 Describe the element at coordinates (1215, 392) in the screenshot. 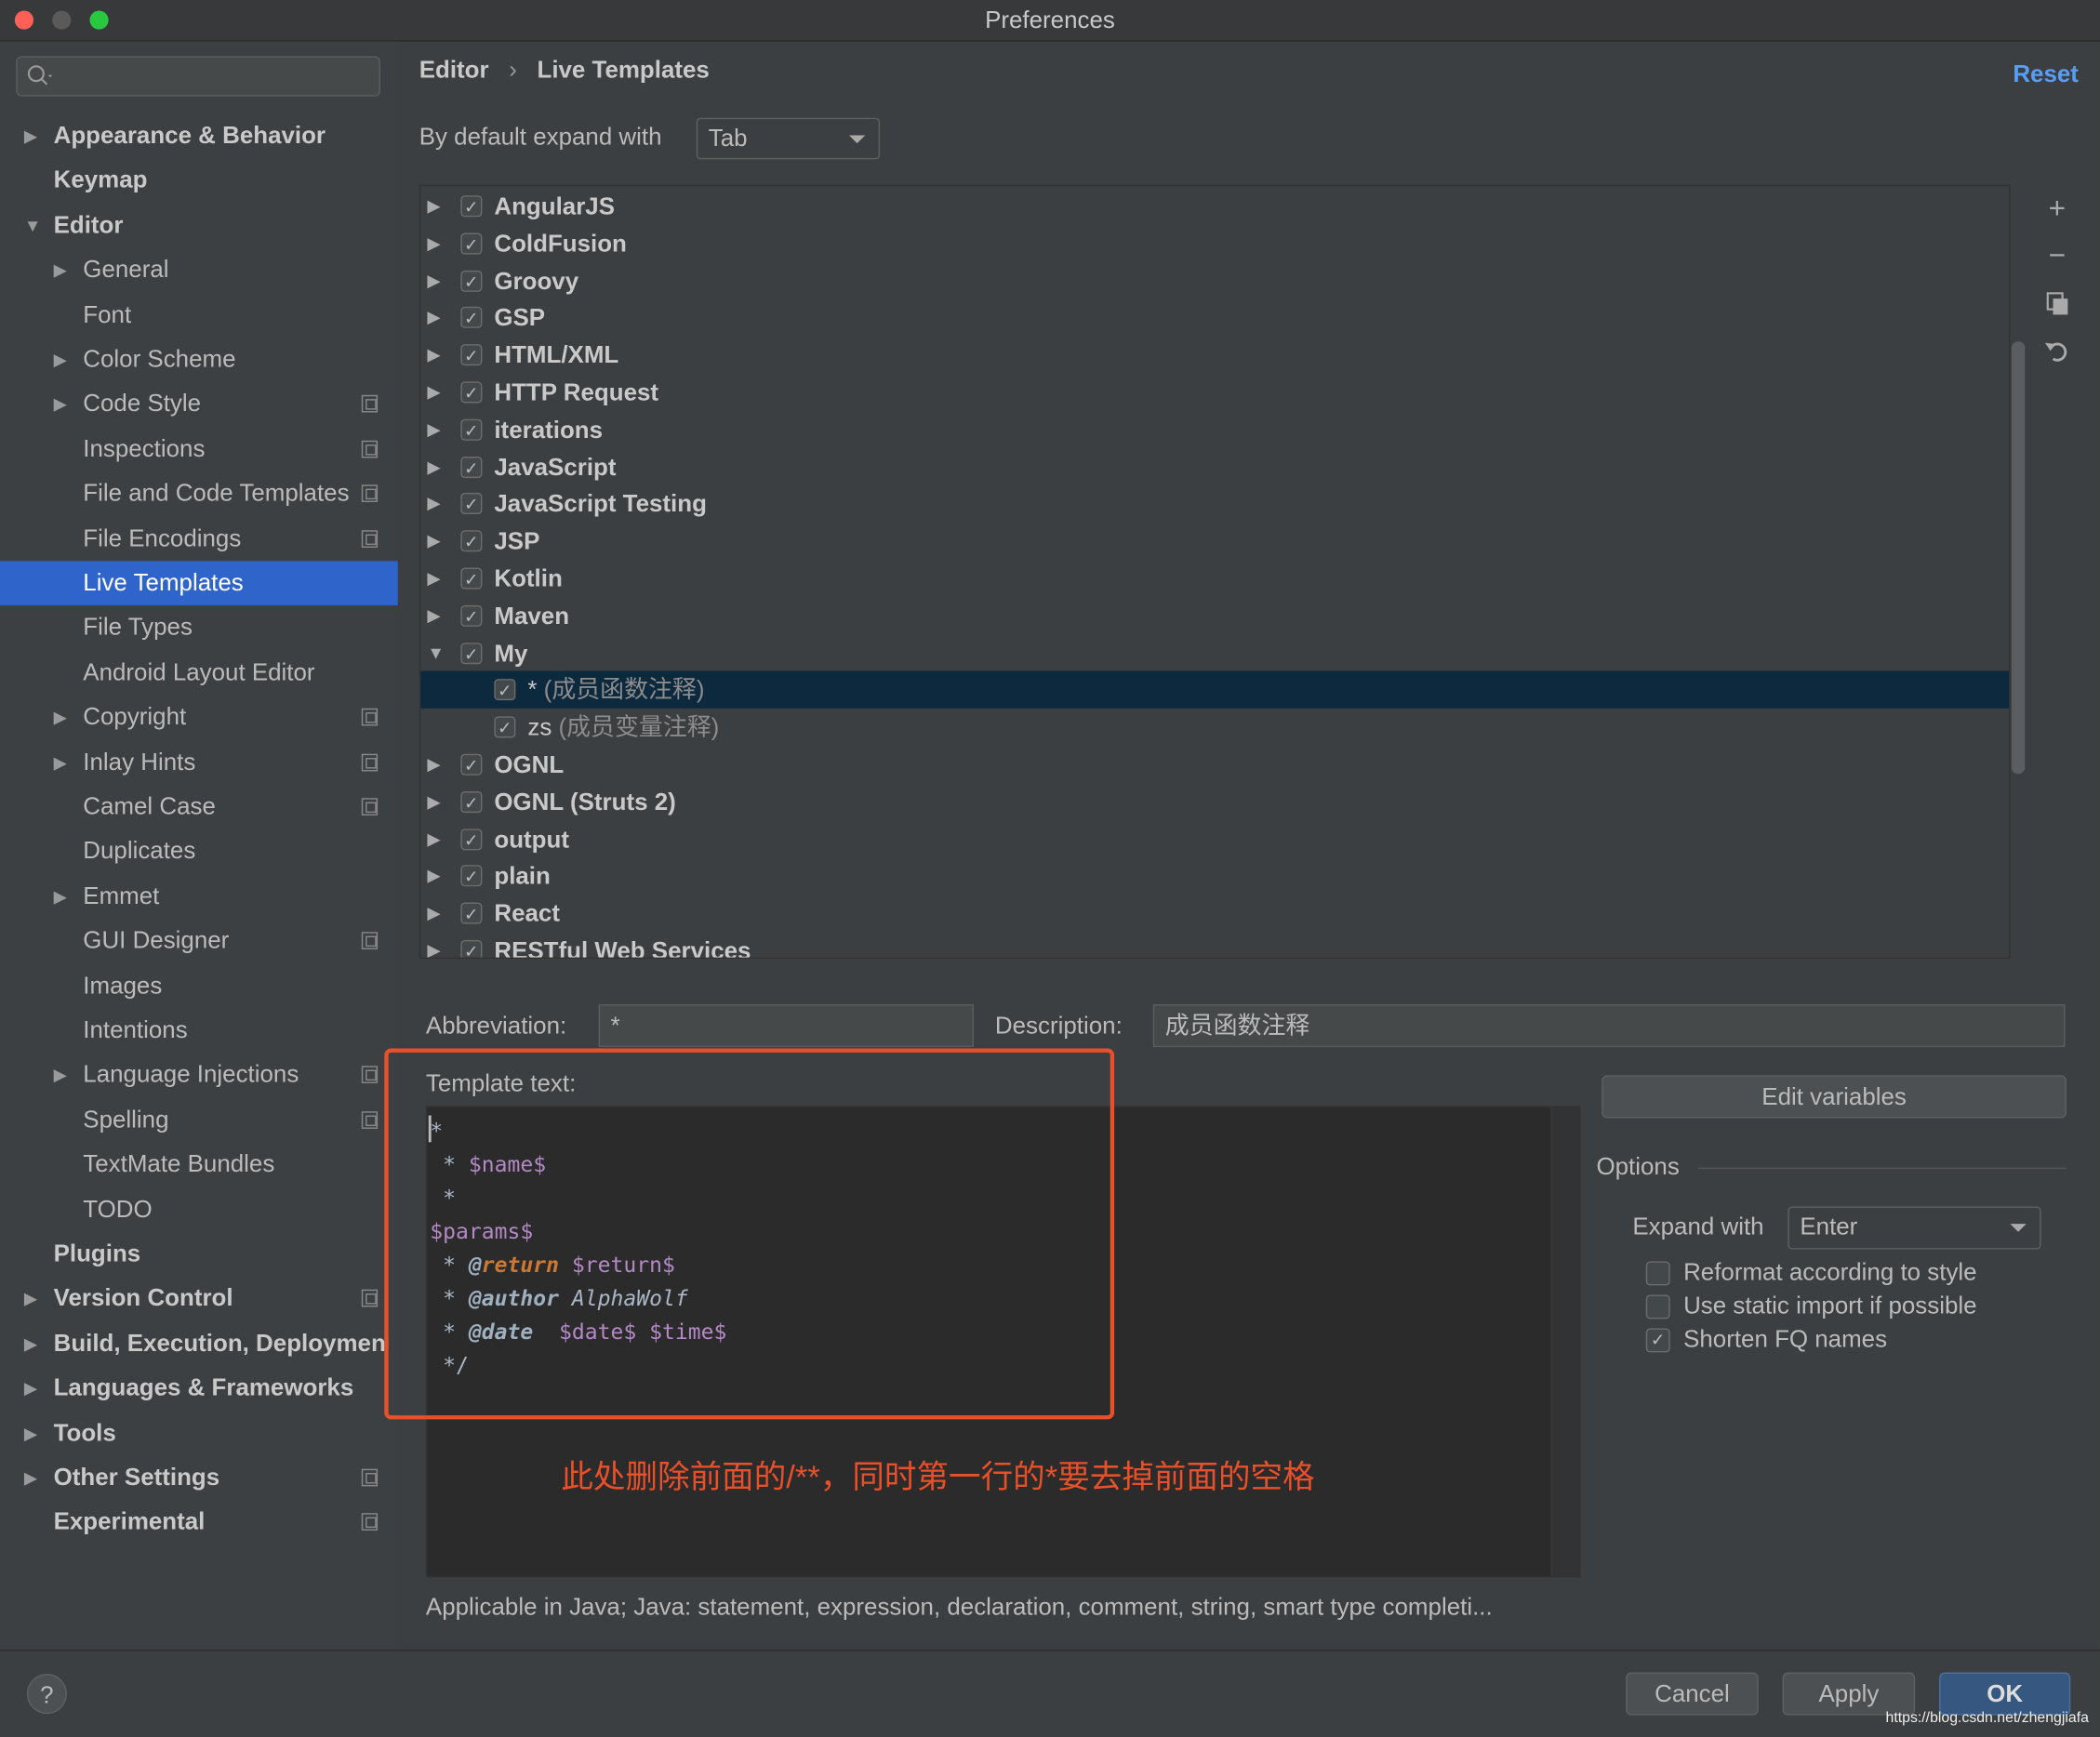

I see `template-tree-row: ▶ ✓ HTTP Request` at that location.